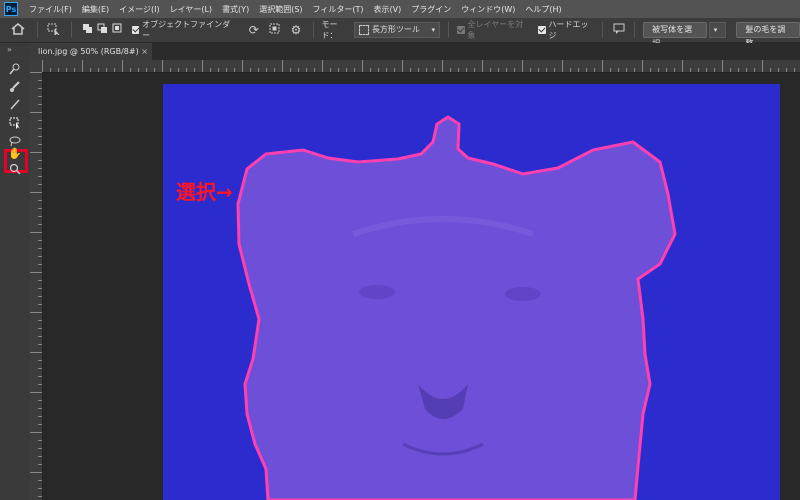 The width and height of the screenshot is (800, 500). What do you see at coordinates (15, 106) in the screenshot?
I see `pencil-icon` at bounding box center [15, 106].